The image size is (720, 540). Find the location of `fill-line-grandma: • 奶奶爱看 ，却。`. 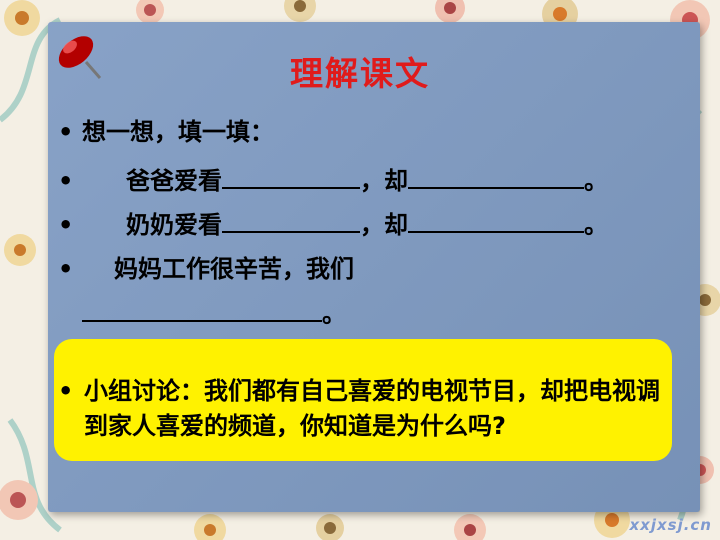

fill-line-grandma: • 奶奶爱看 ，却。 is located at coordinates (333, 224).